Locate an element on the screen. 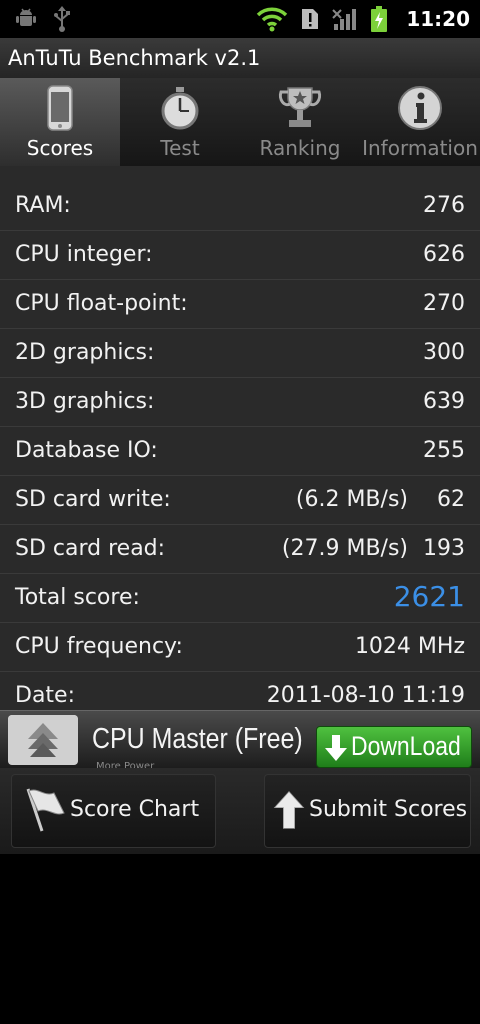 This screenshot has height=1024, width=480. ad-title: CPU Master (Free) is located at coordinates (197, 739).